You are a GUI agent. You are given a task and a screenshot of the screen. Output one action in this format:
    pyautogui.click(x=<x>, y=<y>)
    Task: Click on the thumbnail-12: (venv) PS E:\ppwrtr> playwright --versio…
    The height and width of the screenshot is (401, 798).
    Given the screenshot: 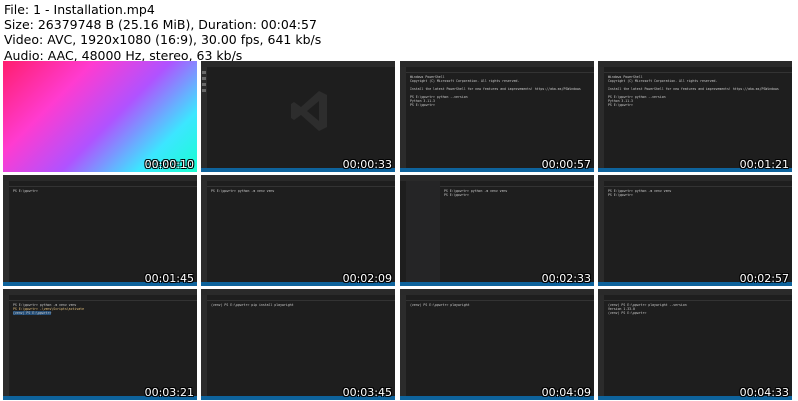 What is the action you would take?
    pyautogui.click(x=695, y=344)
    